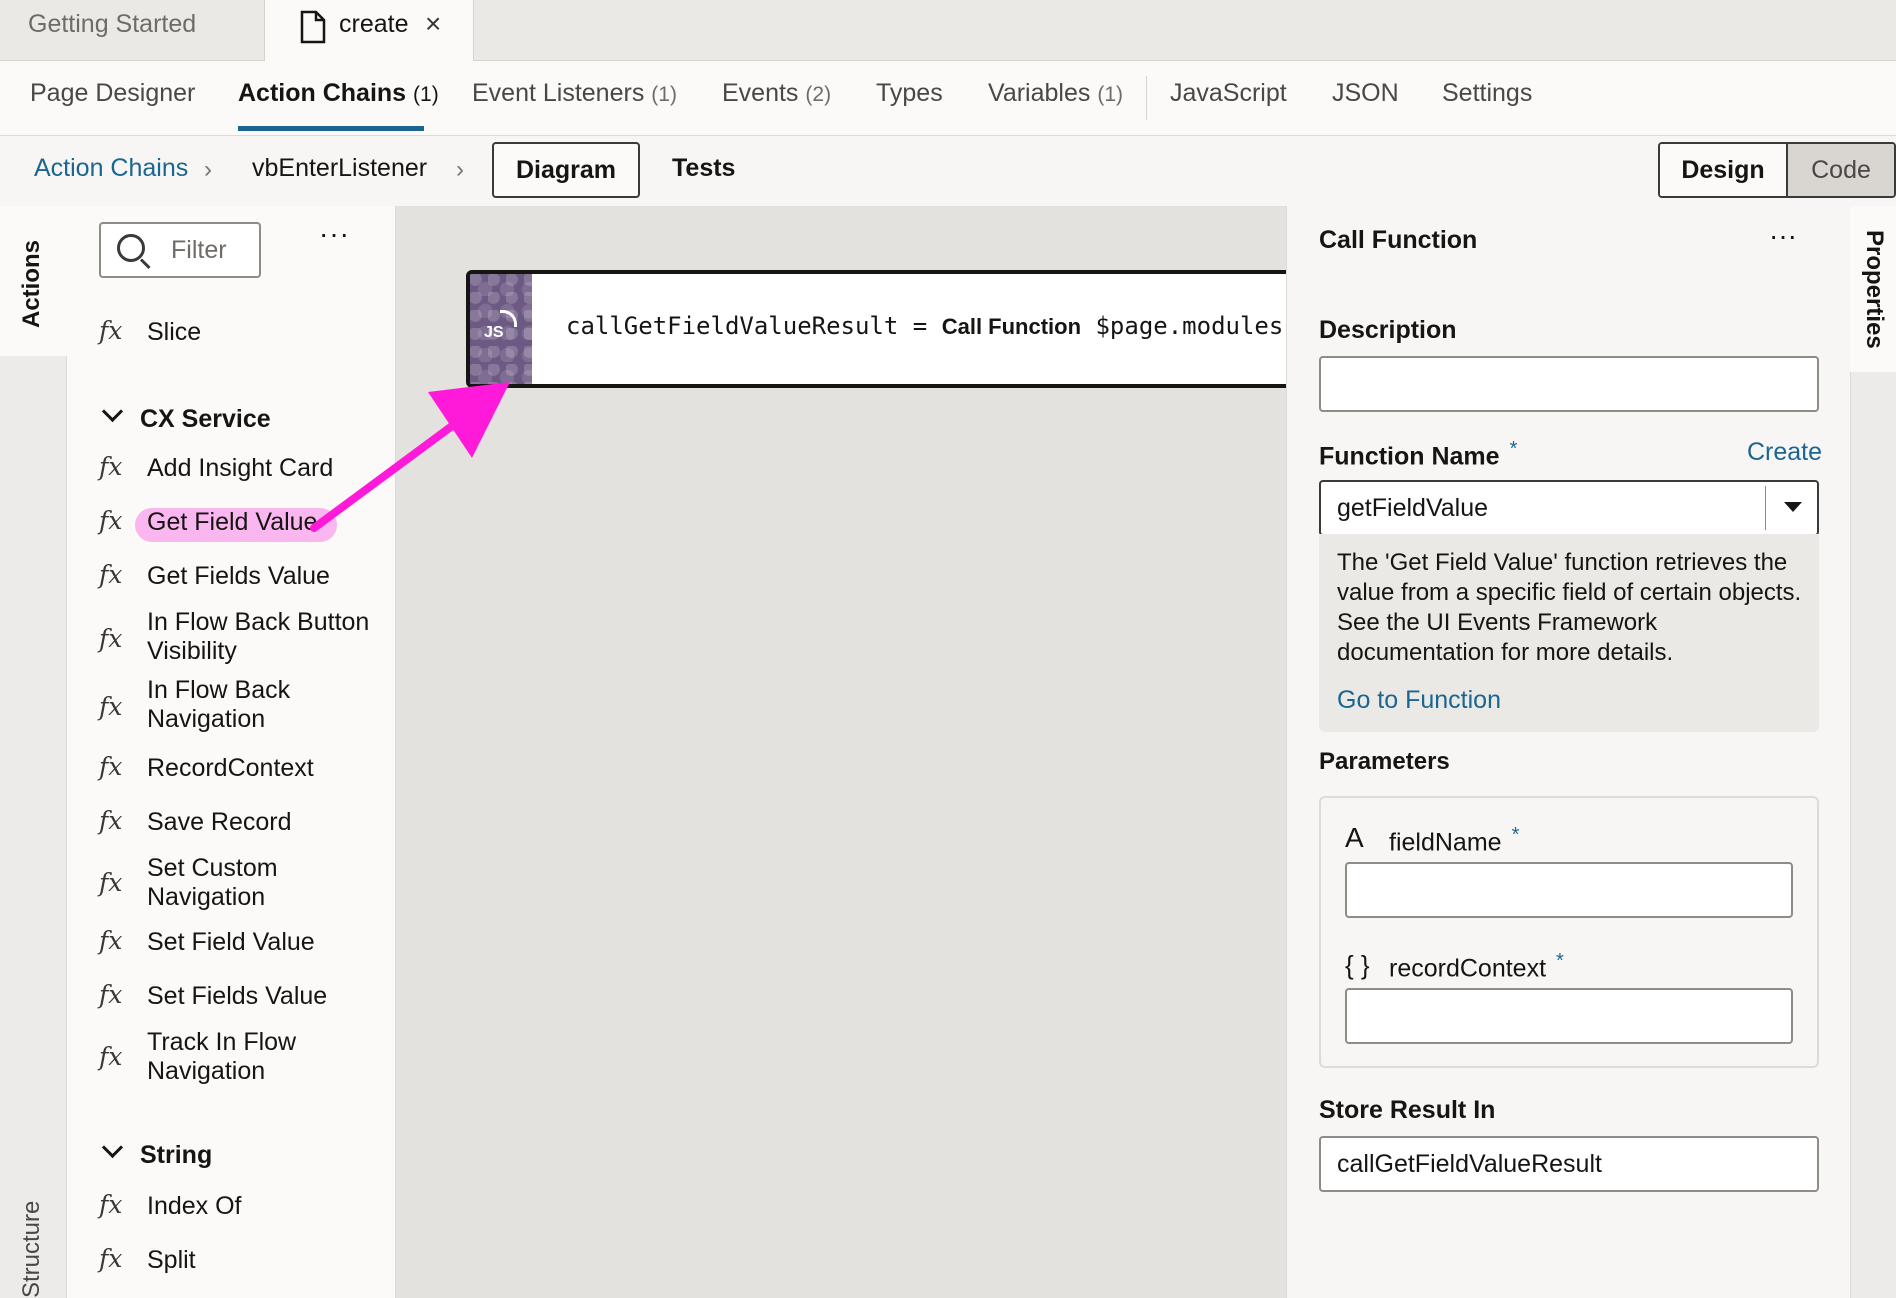  I want to click on label-text: Function Name, so click(1409, 456).